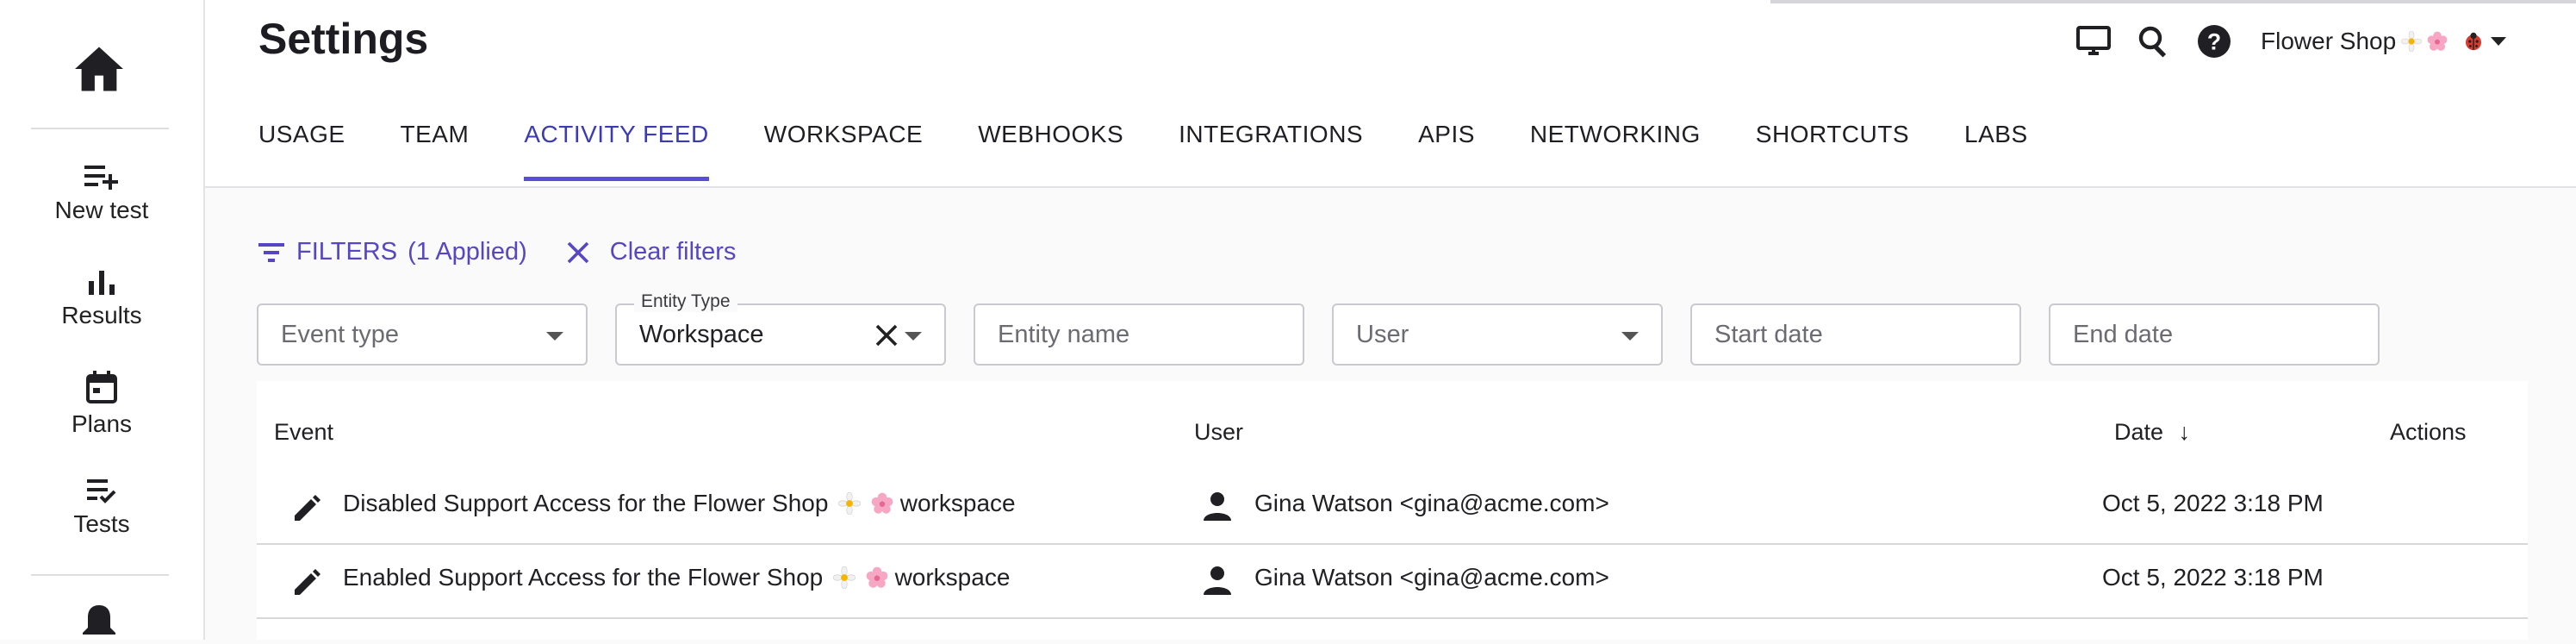 The width and height of the screenshot is (2576, 644). What do you see at coordinates (1497, 334) in the screenshot?
I see `user-select: User` at bounding box center [1497, 334].